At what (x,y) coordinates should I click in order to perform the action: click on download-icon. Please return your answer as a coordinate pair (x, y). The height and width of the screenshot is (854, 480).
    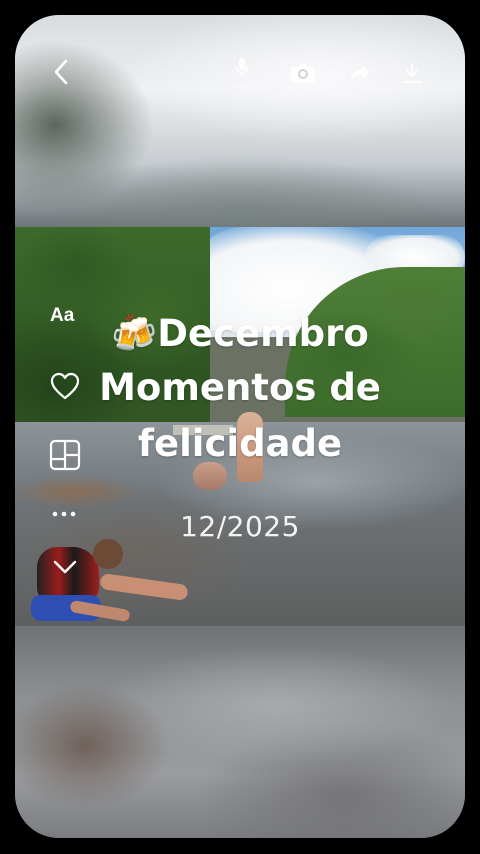
    Looking at the image, I should click on (412, 73).